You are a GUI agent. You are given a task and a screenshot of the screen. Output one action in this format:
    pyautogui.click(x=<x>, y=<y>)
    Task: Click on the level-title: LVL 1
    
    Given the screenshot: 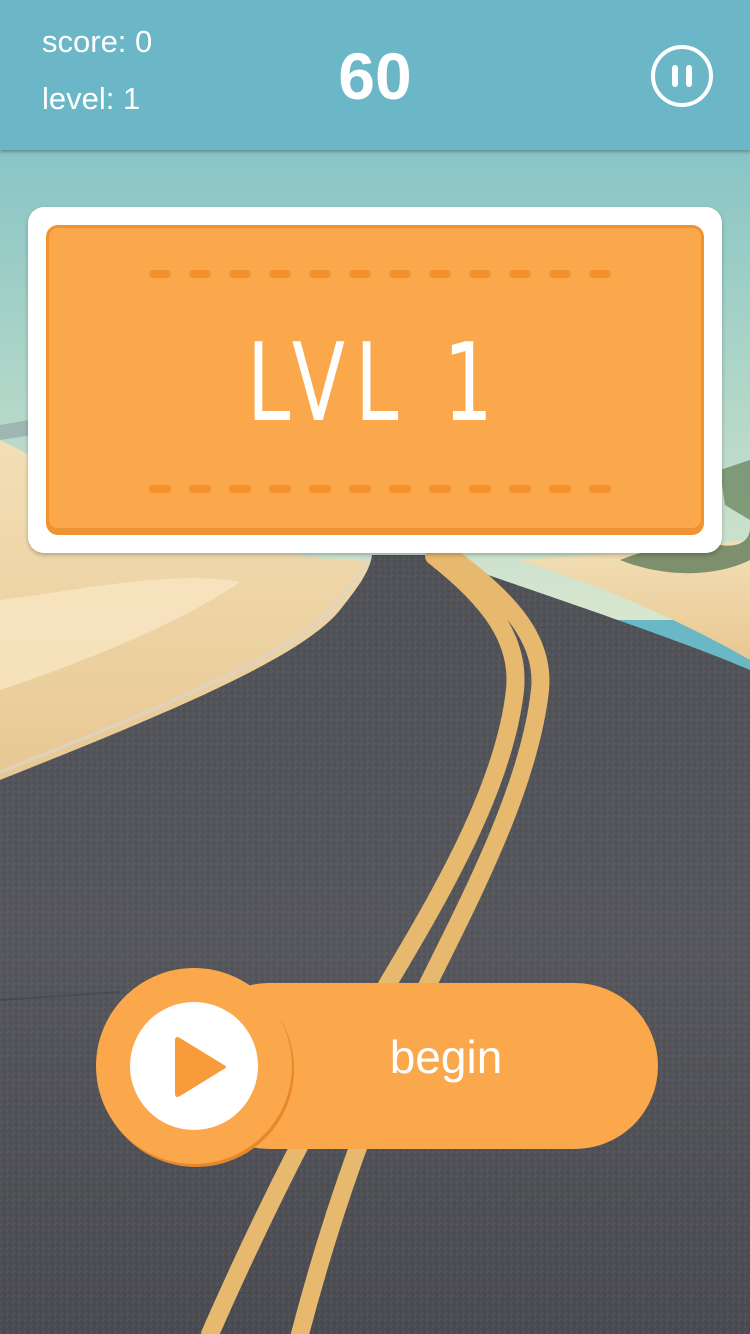 What is the action you would take?
    pyautogui.click(x=375, y=383)
    